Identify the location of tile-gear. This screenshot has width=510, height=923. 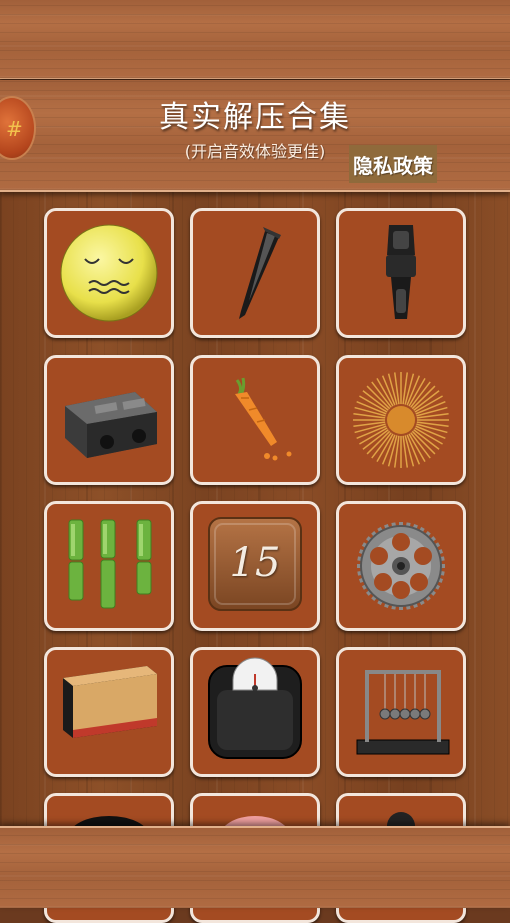
(401, 566).